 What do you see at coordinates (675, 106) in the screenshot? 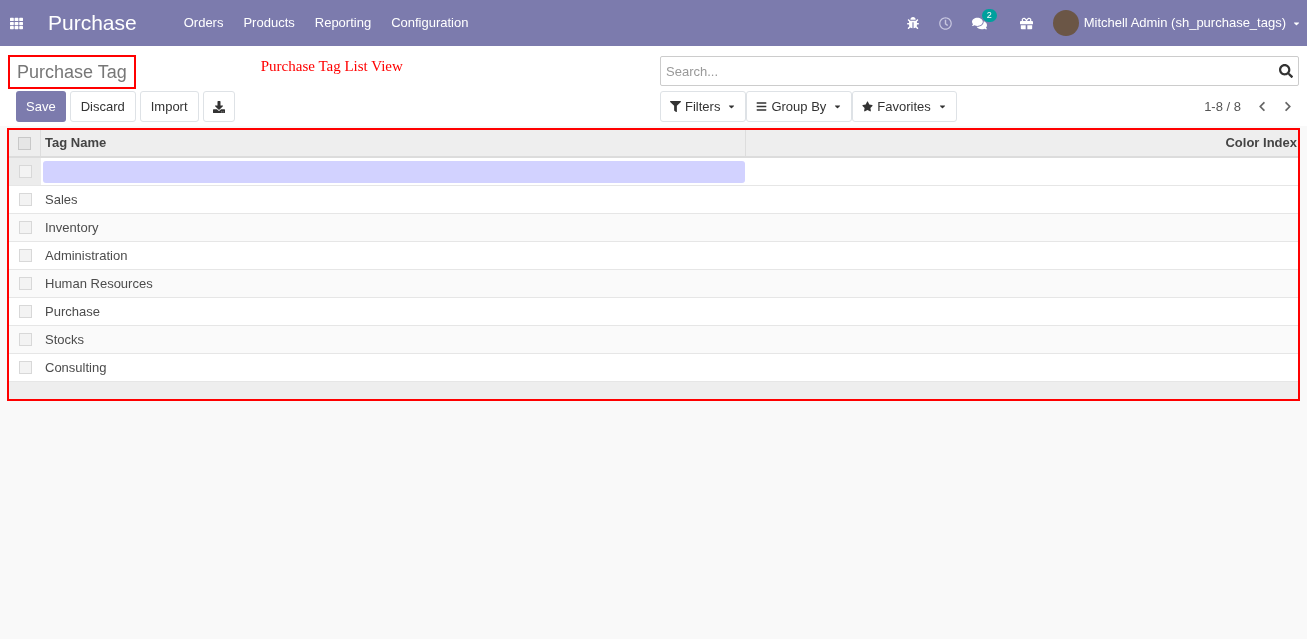
I see `funnel-icon` at bounding box center [675, 106].